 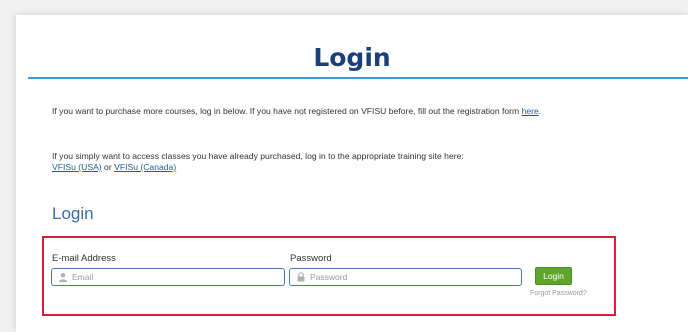 I want to click on password-label: Password, so click(x=311, y=258).